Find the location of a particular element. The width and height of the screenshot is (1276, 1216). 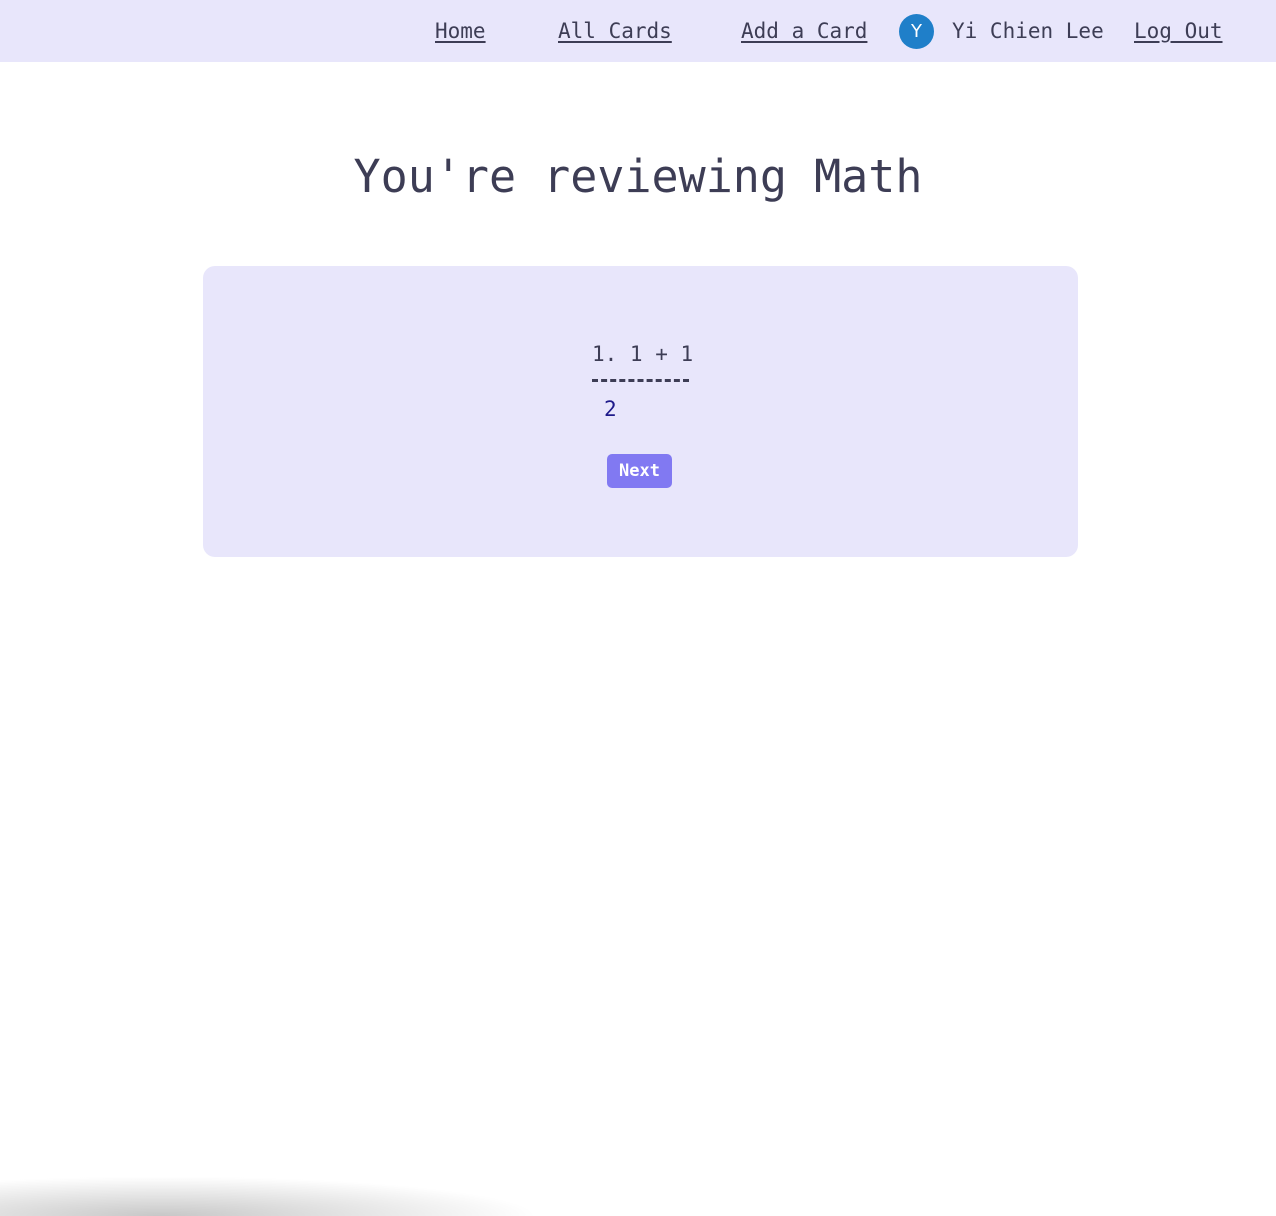

nav-link-home: Home is located at coordinates (460, 31).